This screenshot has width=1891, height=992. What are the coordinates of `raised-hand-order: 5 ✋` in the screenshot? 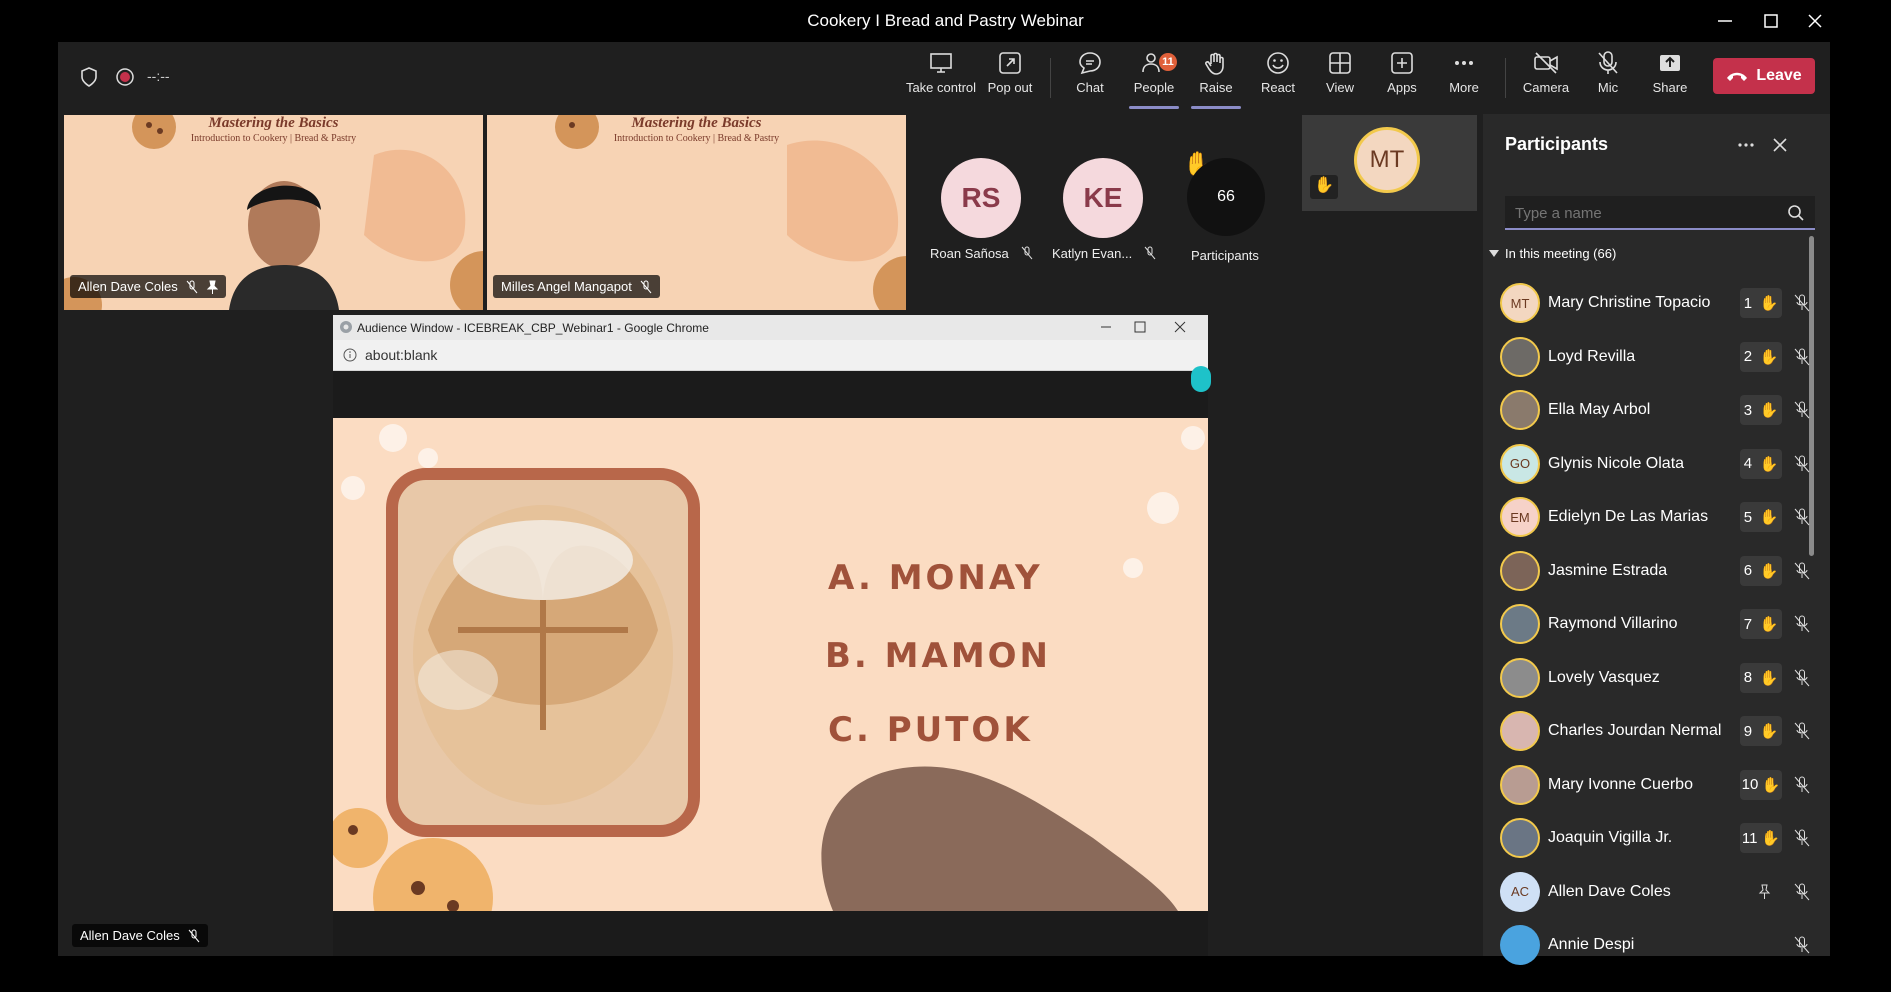 It's located at (1761, 517).